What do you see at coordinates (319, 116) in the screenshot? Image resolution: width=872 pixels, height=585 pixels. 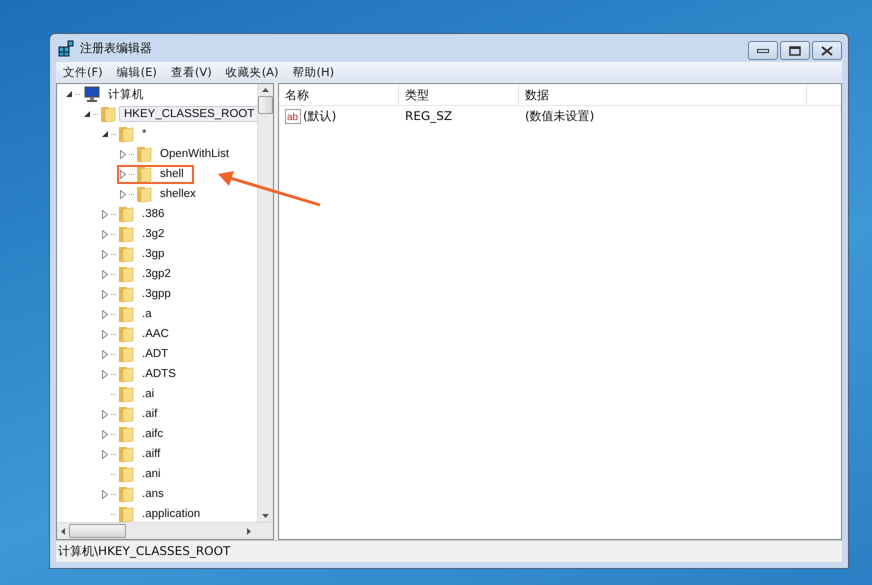 I see `value-name: (默认)` at bounding box center [319, 116].